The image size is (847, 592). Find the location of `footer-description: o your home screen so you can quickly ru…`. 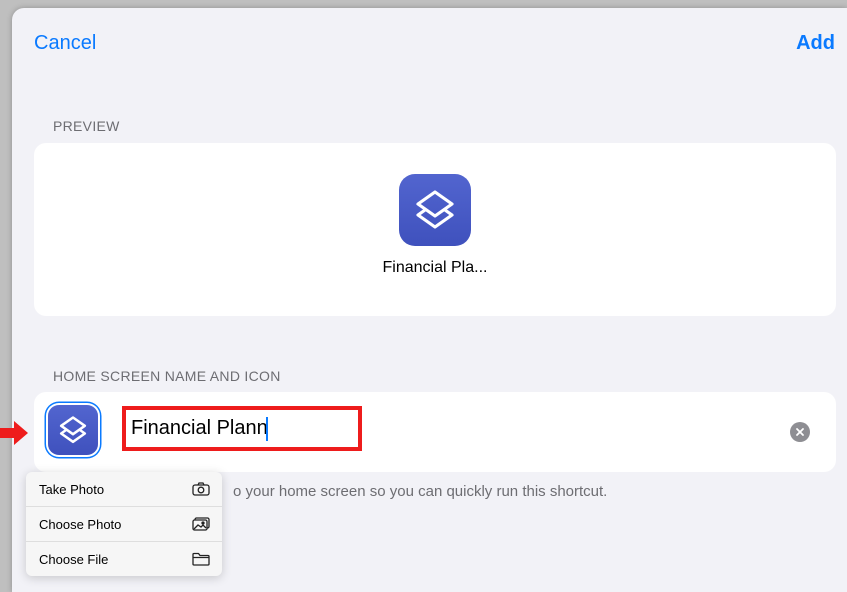

footer-description: o your home screen so you can quickly ru… is located at coordinates (420, 491).